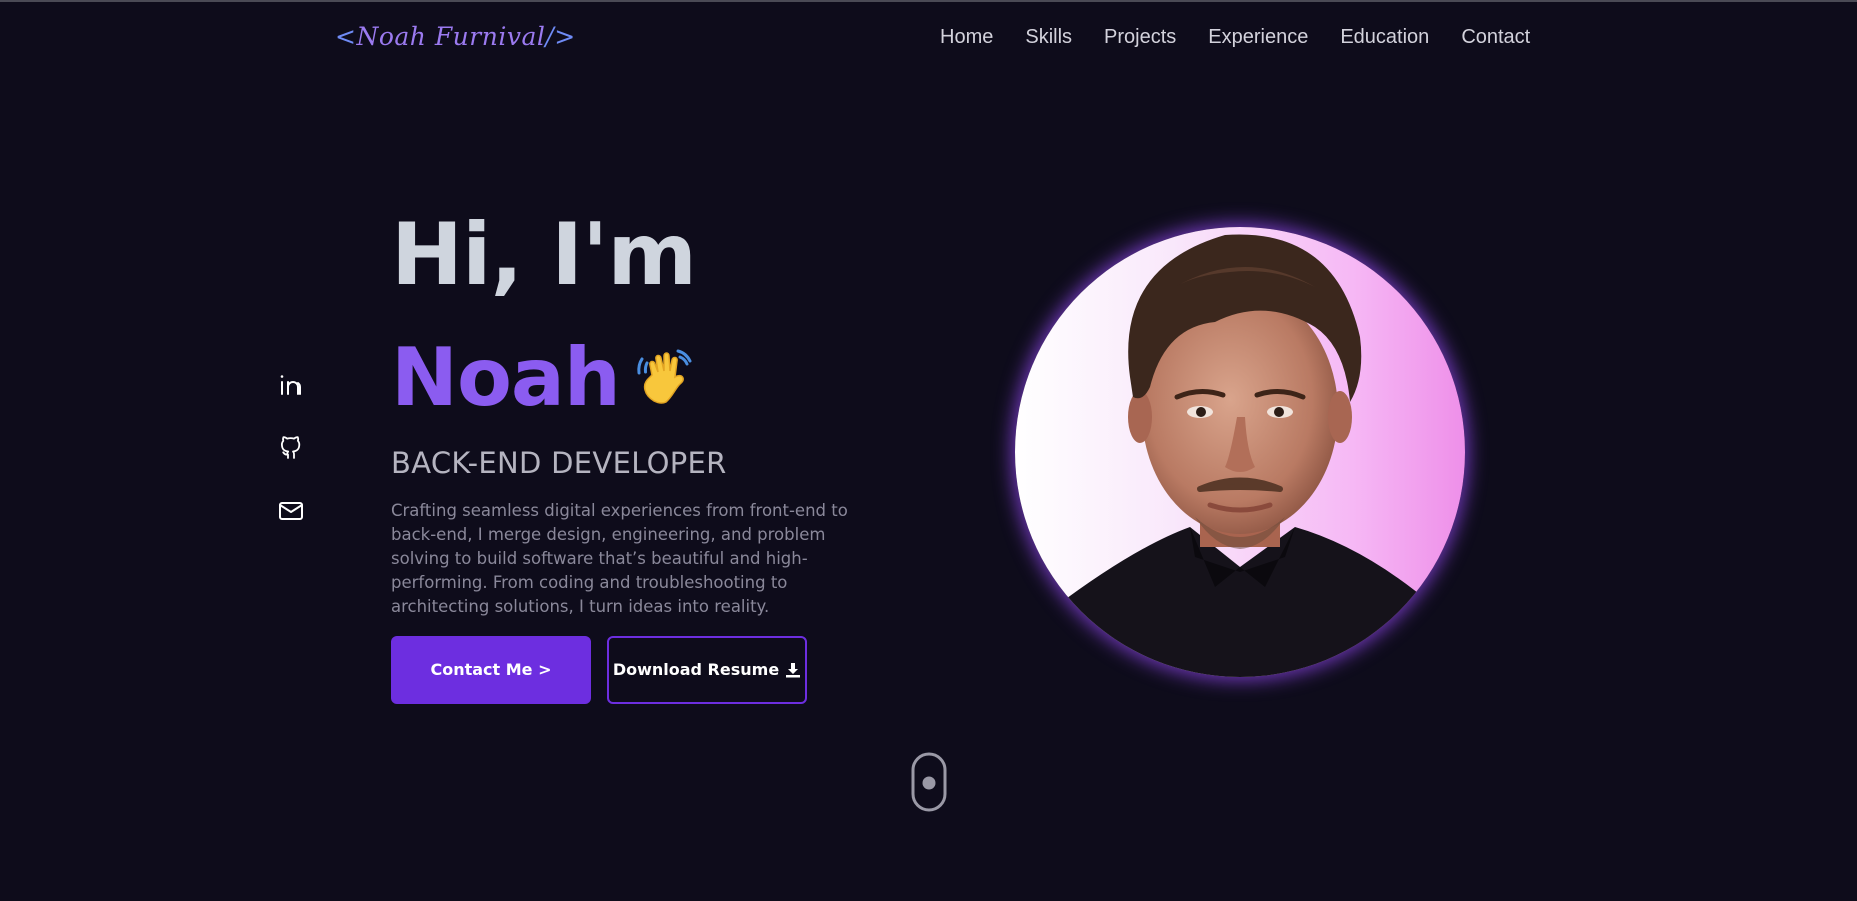 The height and width of the screenshot is (901, 1857). I want to click on profile-photo-illustration, so click(1240, 452).